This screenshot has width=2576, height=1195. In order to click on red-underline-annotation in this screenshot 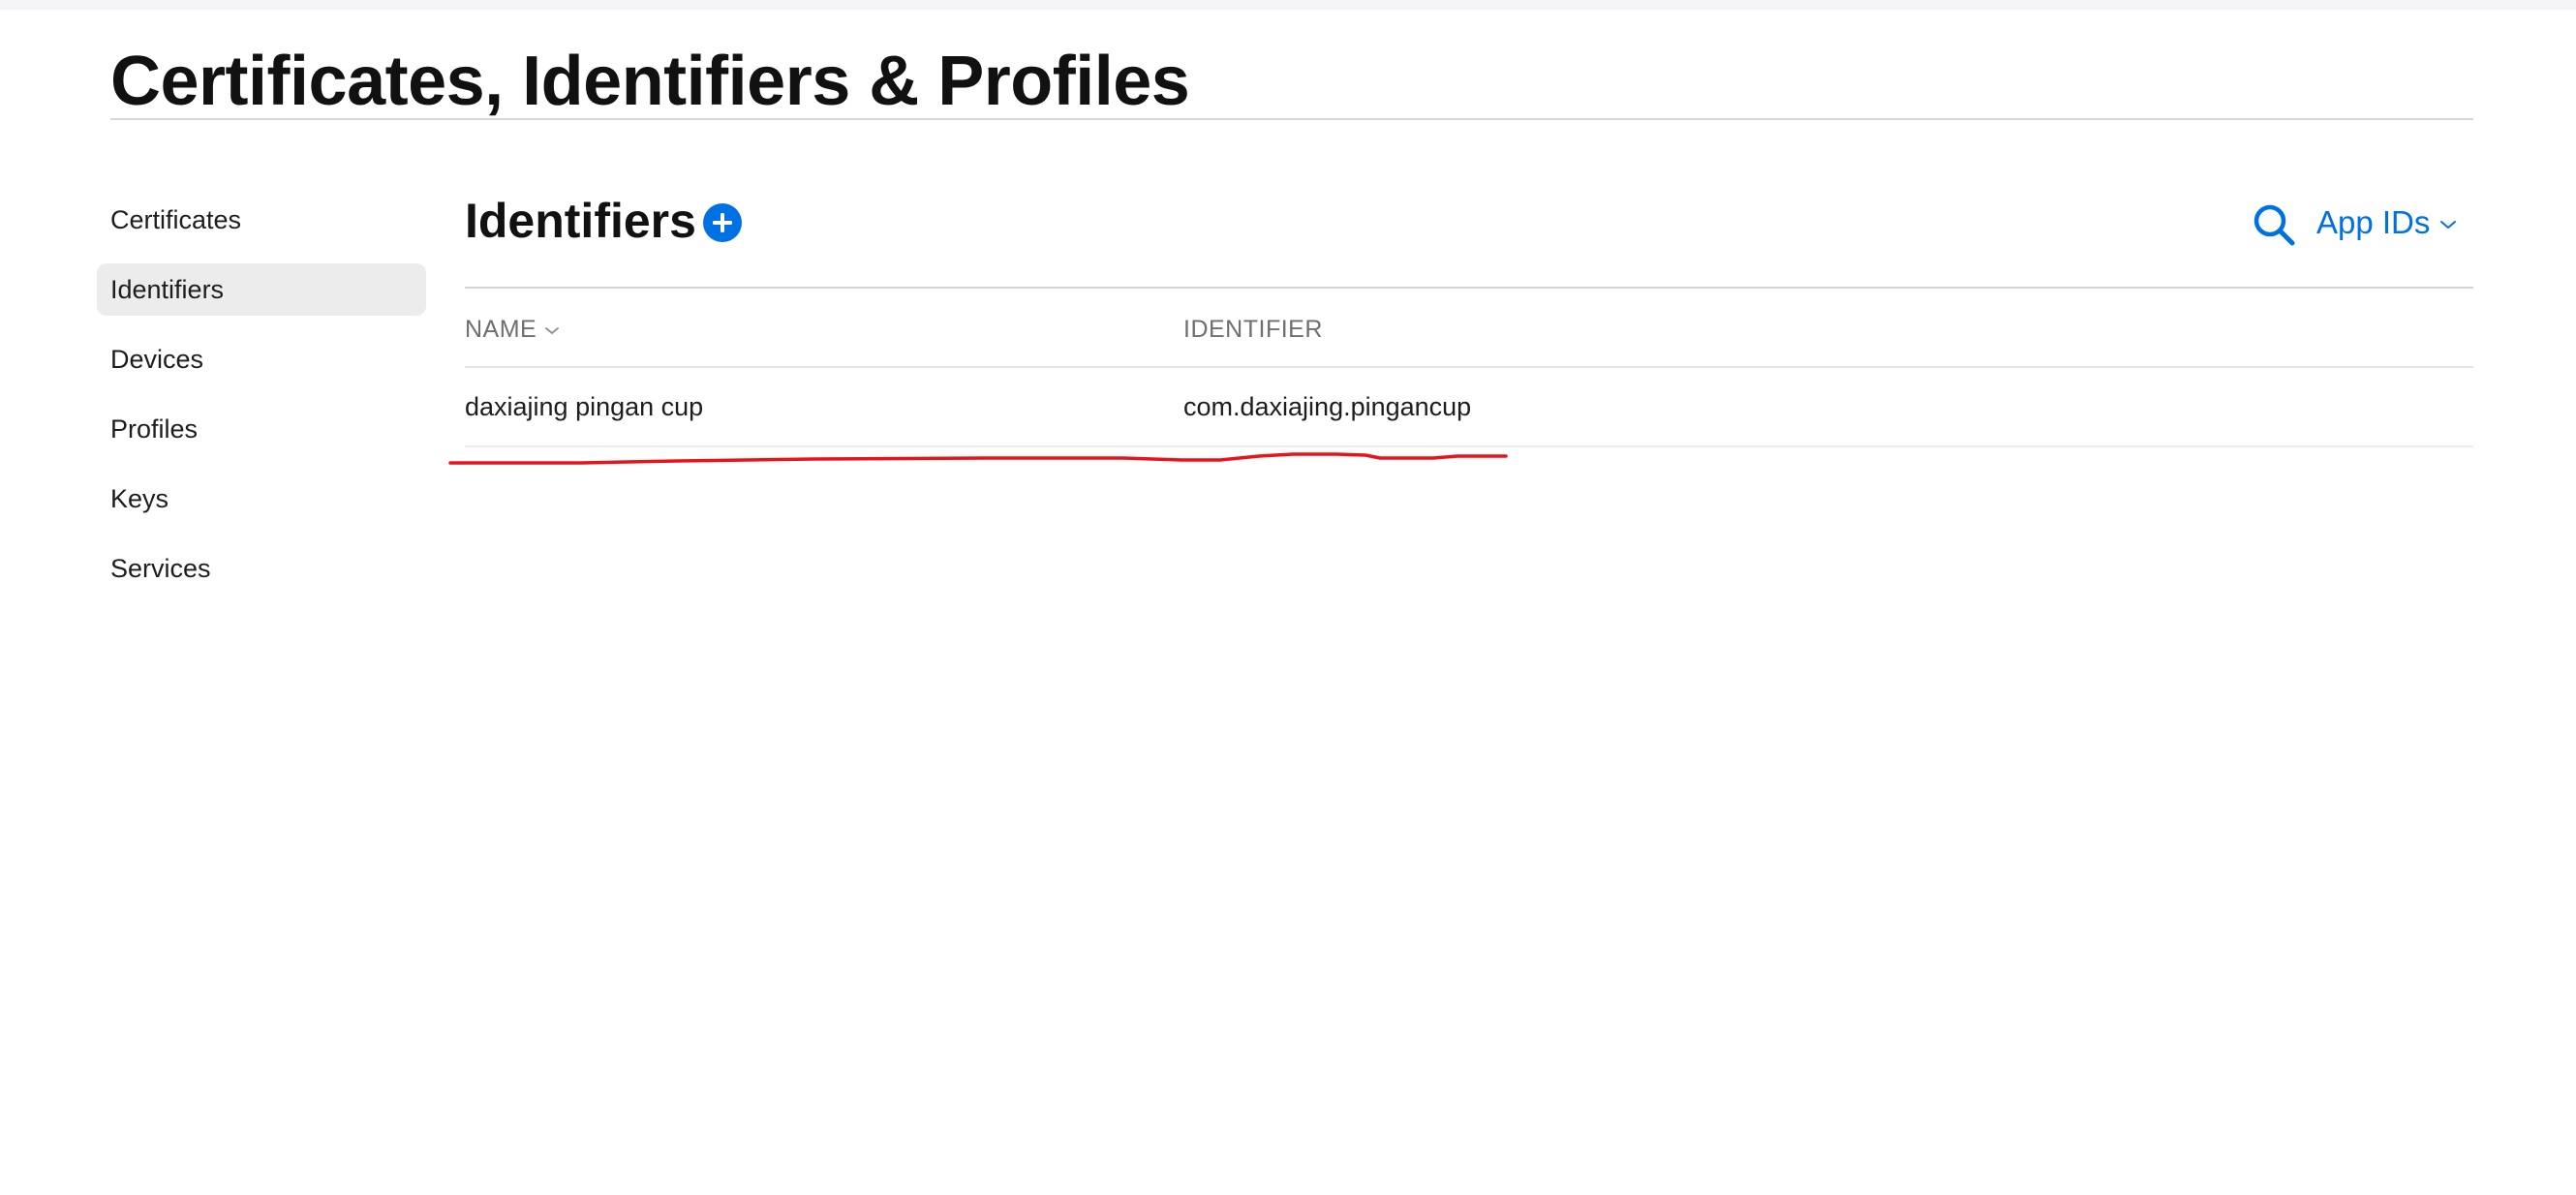, I will do `click(978, 458)`.